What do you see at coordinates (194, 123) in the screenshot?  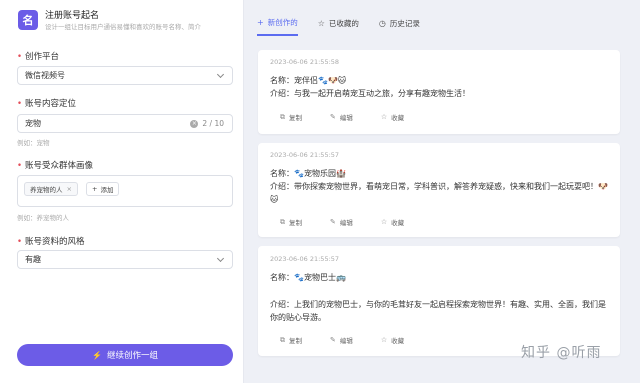 I see `clear-icon: ×` at bounding box center [194, 123].